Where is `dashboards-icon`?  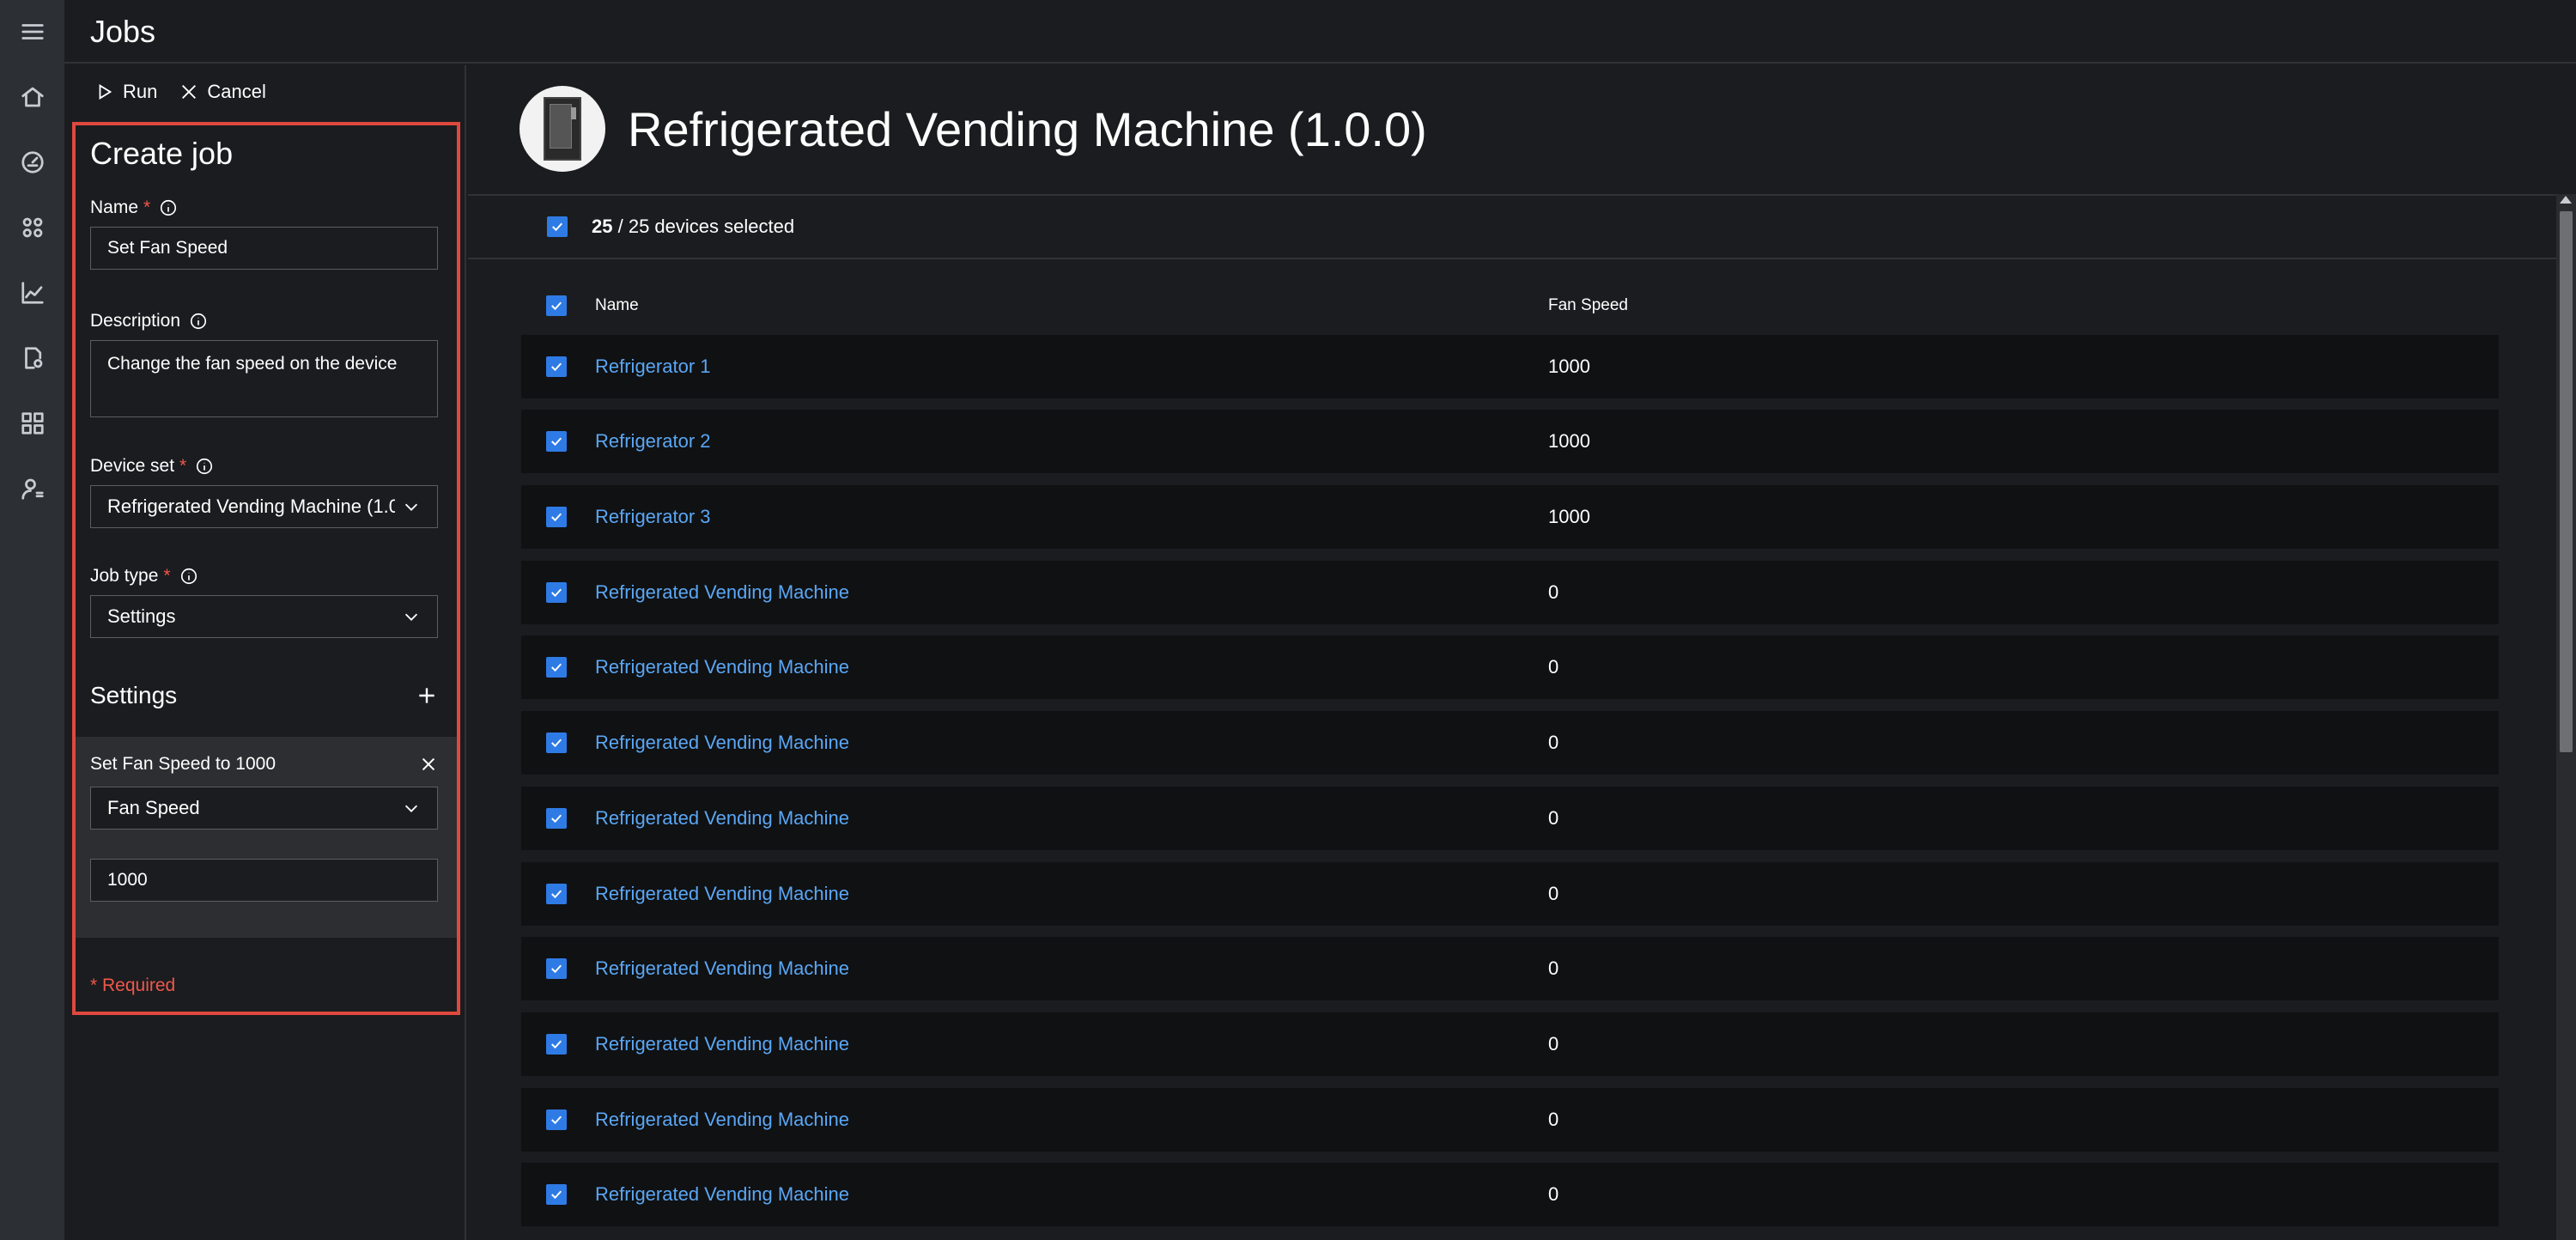
dashboards-icon is located at coordinates (32, 423).